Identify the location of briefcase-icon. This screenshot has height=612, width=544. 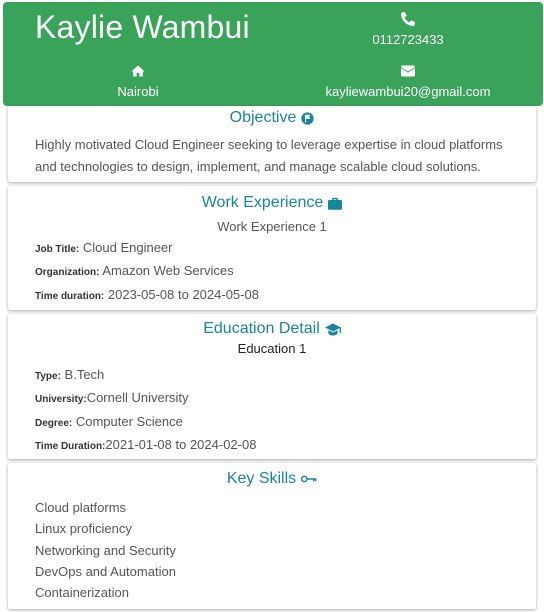
(335, 203).